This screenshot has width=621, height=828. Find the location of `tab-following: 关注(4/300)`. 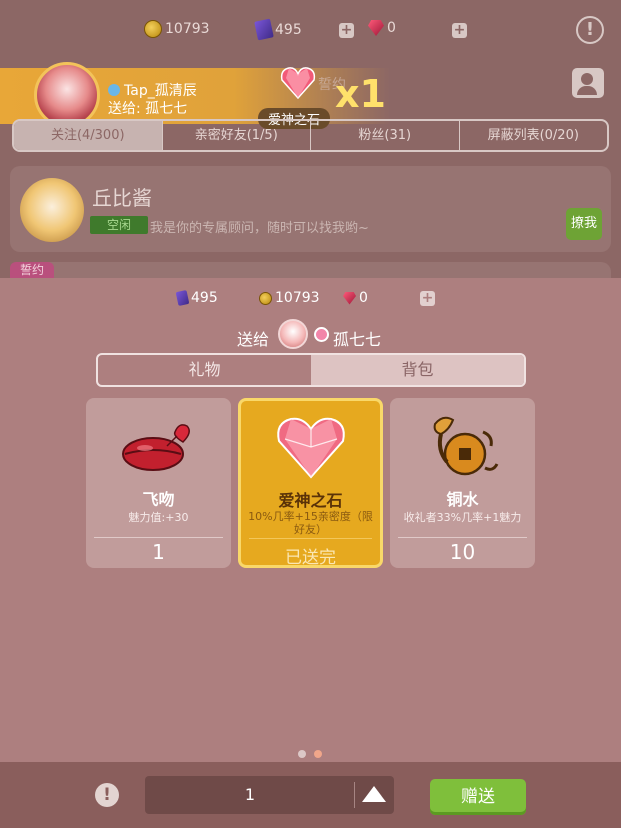

tab-following: 关注(4/300) is located at coordinates (88, 135).